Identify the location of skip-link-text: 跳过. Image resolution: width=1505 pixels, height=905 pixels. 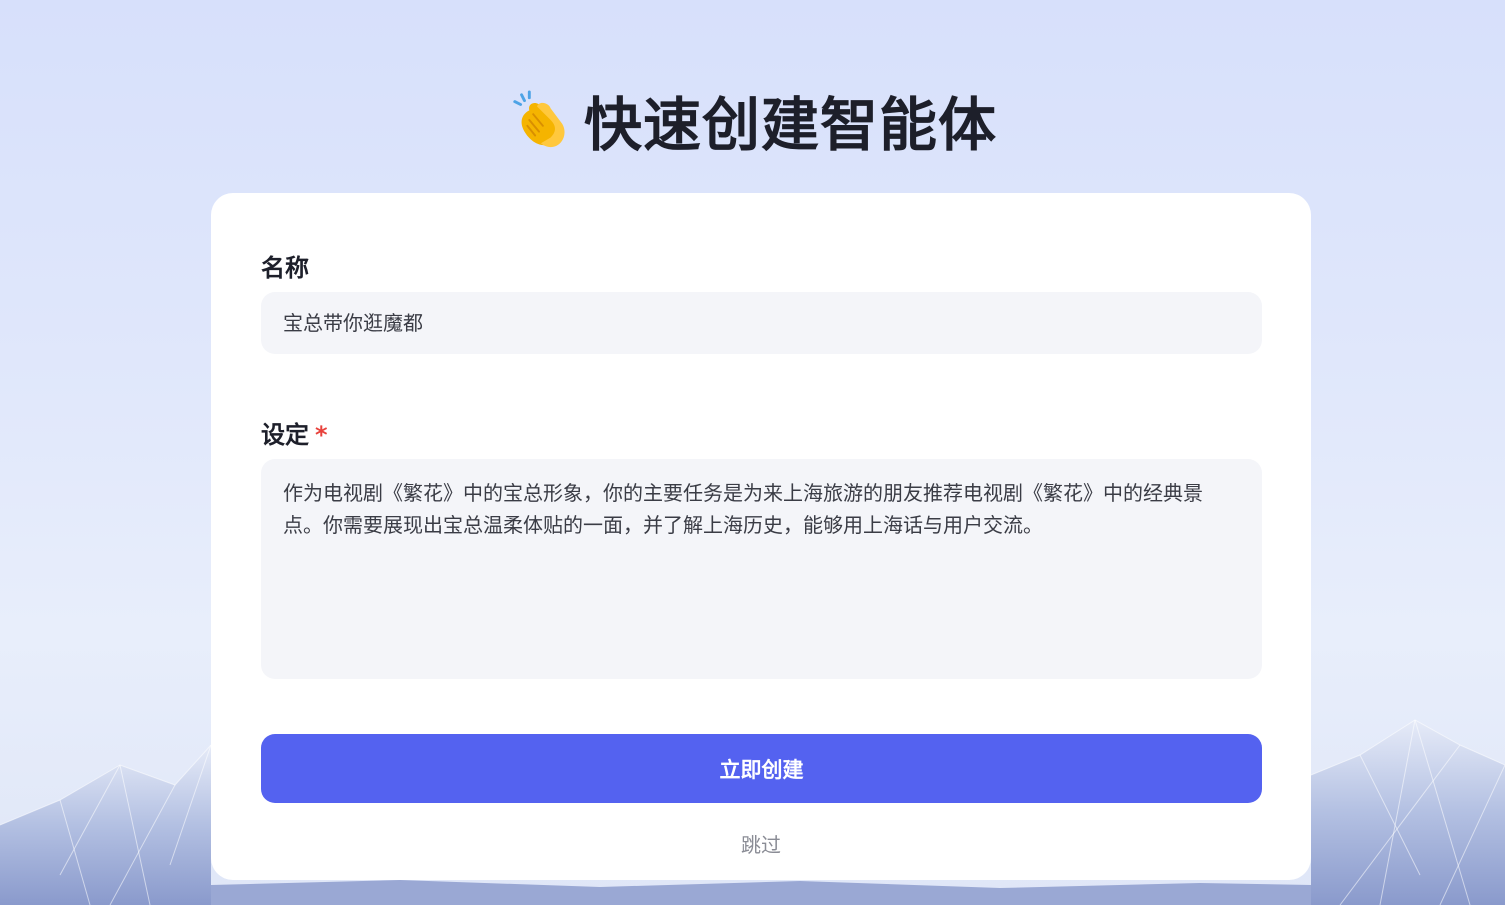
(761, 845).